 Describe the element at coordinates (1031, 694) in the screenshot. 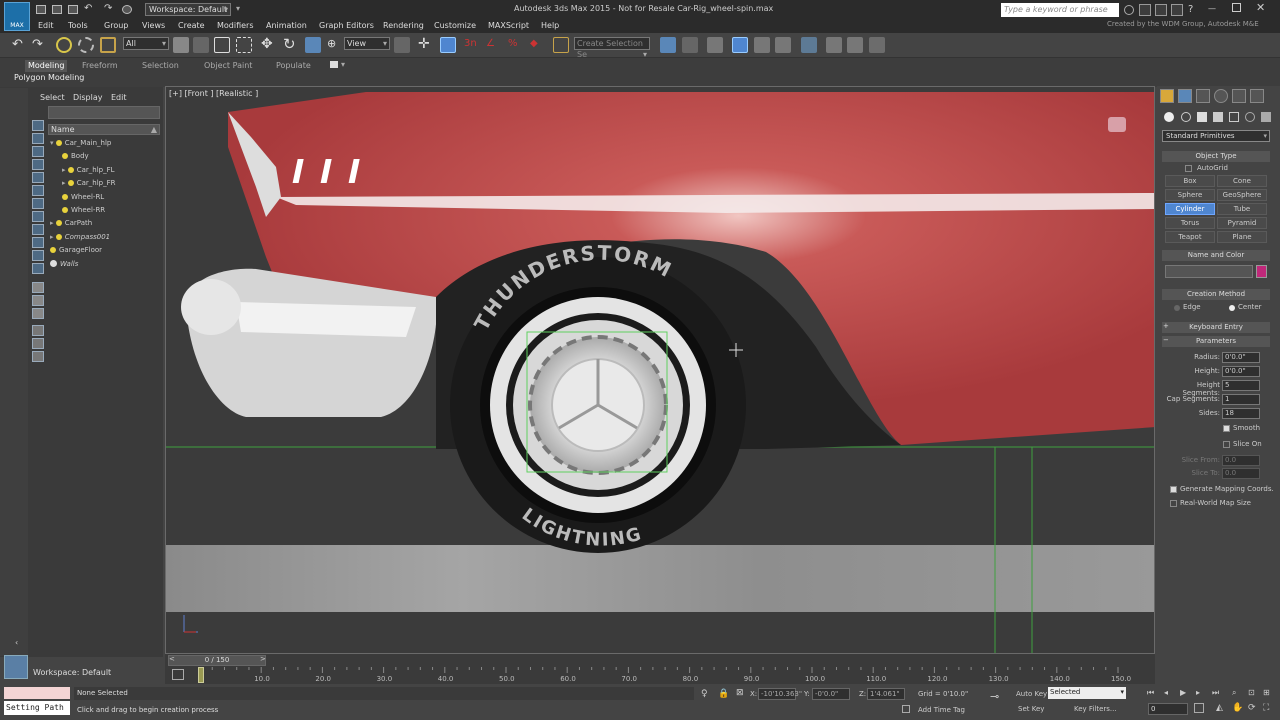

I see `auto-key-button: Auto Key` at that location.